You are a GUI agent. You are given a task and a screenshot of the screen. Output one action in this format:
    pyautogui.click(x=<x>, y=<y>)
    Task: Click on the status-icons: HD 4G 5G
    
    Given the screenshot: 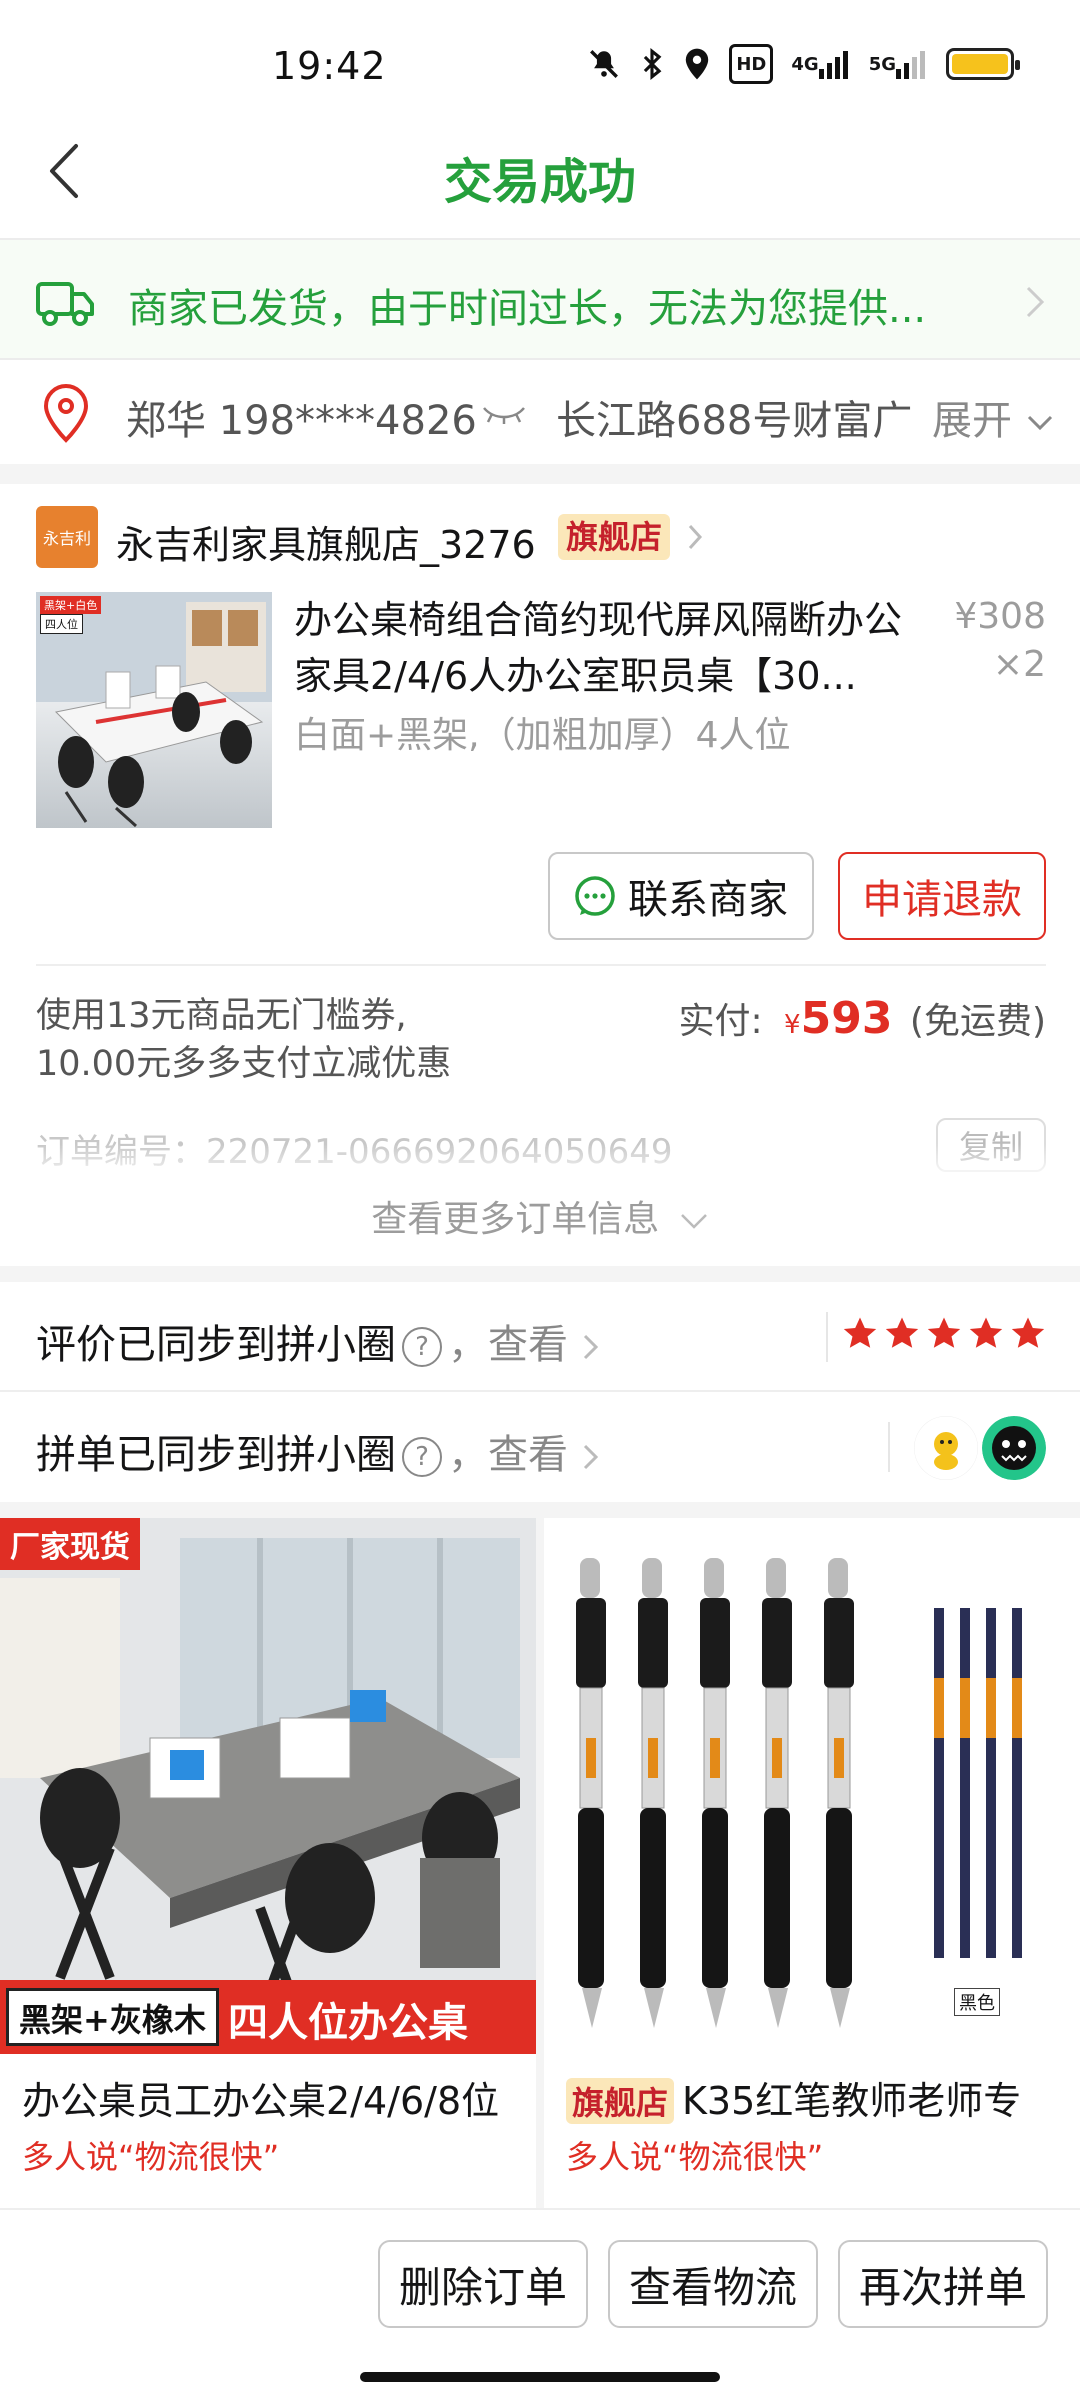 What is the action you would take?
    pyautogui.click(x=803, y=64)
    